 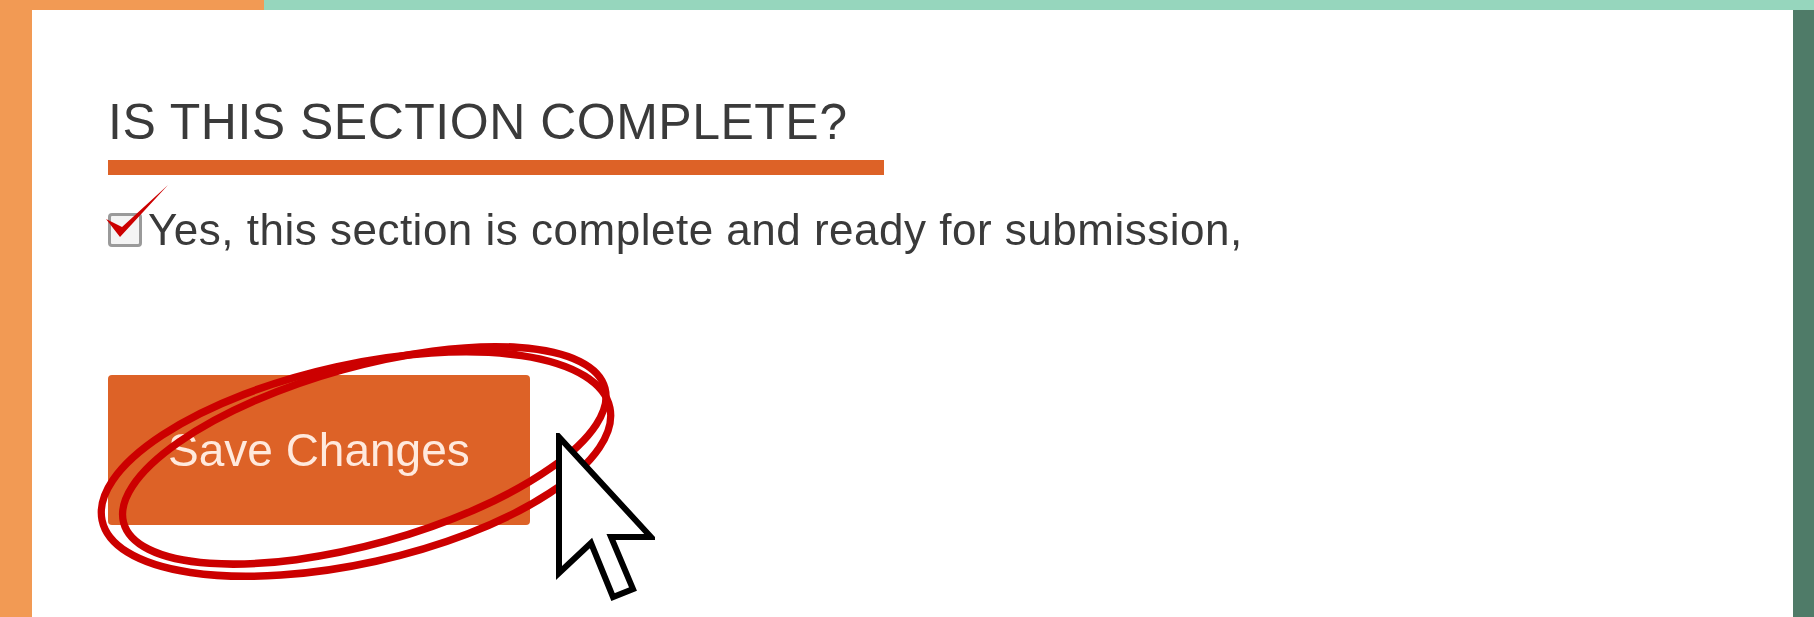 I want to click on confirm-label: Yes, this section is complete and ready for submission,, so click(x=695, y=230).